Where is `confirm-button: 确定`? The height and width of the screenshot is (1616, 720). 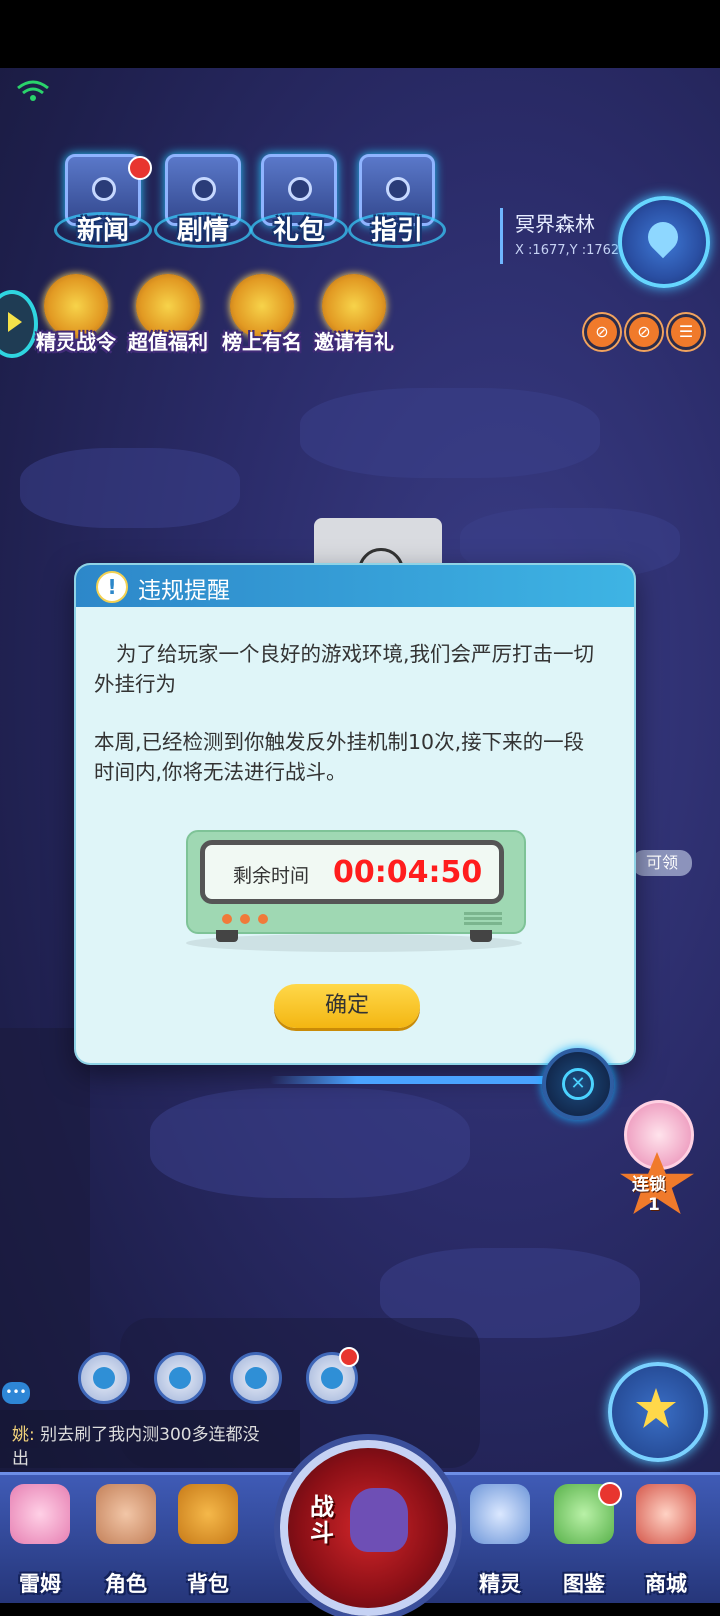
confirm-button: 确定 is located at coordinates (347, 1006).